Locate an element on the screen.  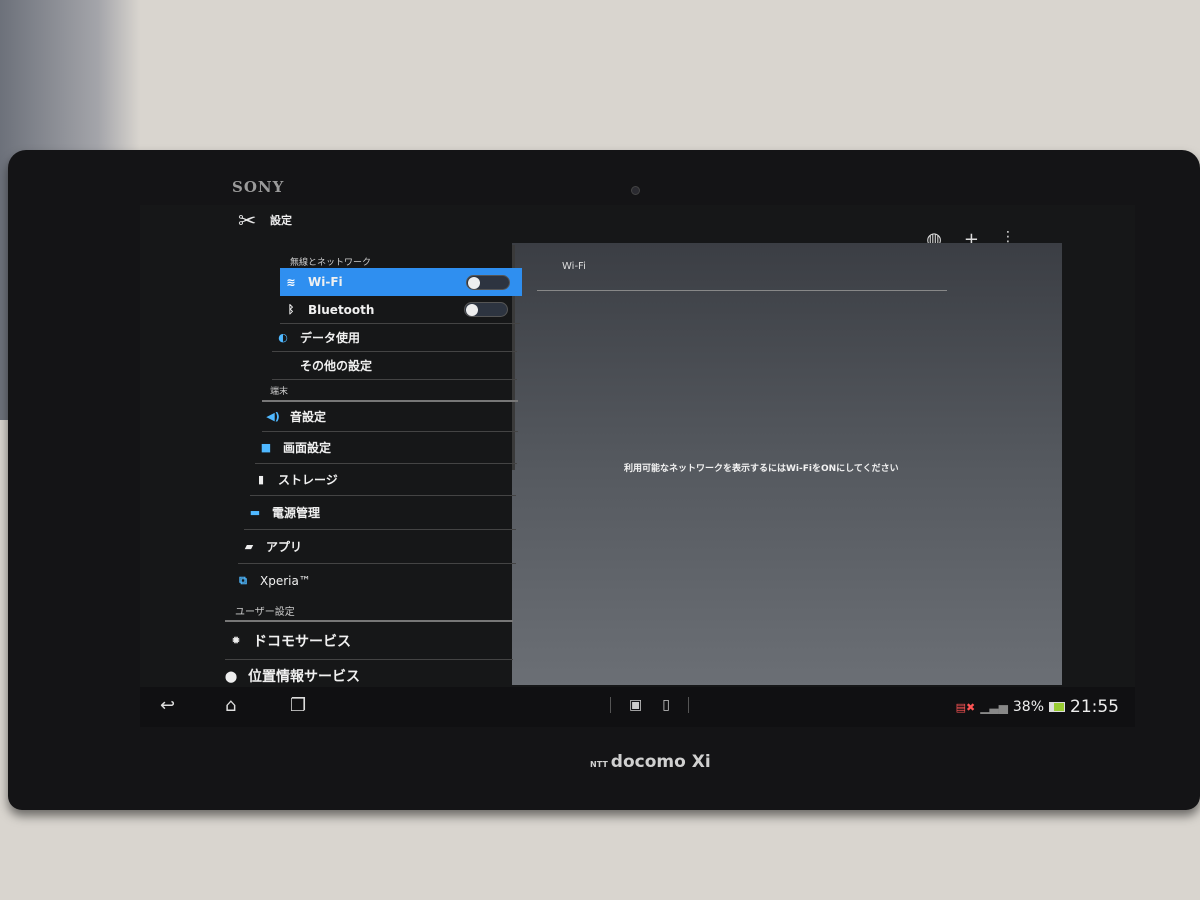
data-usage-icon: ◐ is located at coordinates (283, 337).